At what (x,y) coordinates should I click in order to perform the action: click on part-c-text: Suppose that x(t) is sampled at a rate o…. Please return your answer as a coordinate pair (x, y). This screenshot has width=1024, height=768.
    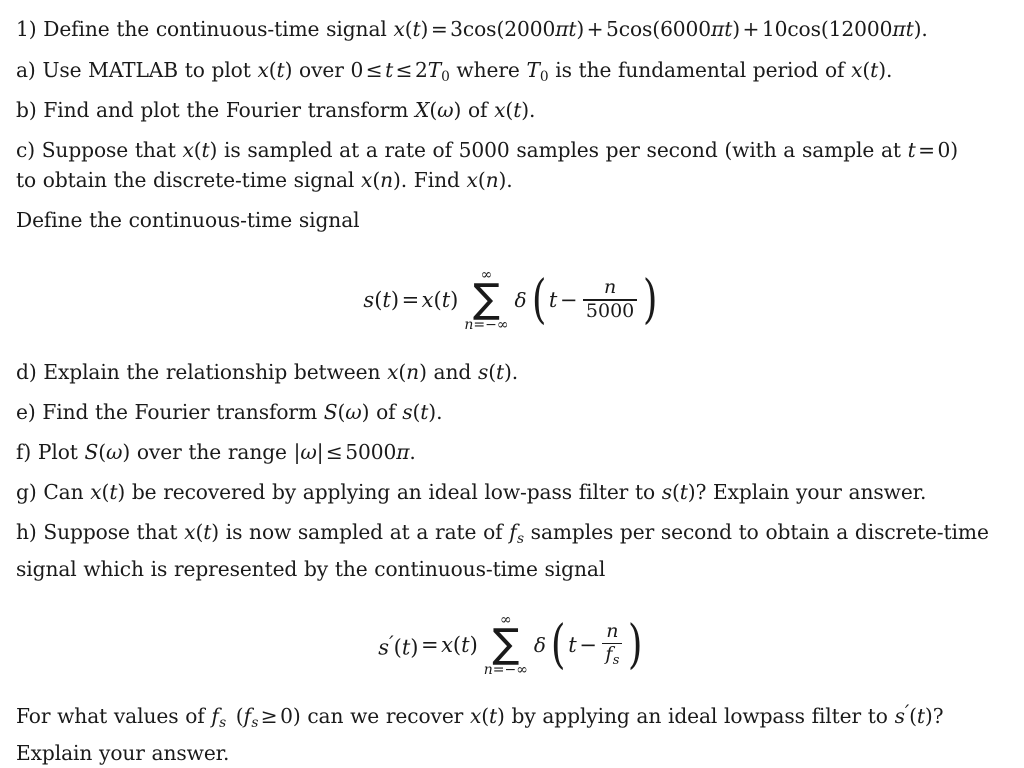
    Looking at the image, I should click on (487, 165).